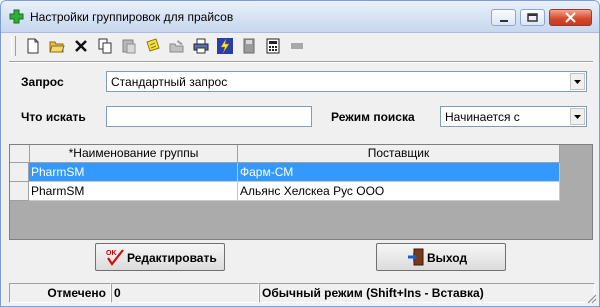 The height and width of the screenshot is (307, 600). I want to click on green-cross-icon, so click(16, 16).